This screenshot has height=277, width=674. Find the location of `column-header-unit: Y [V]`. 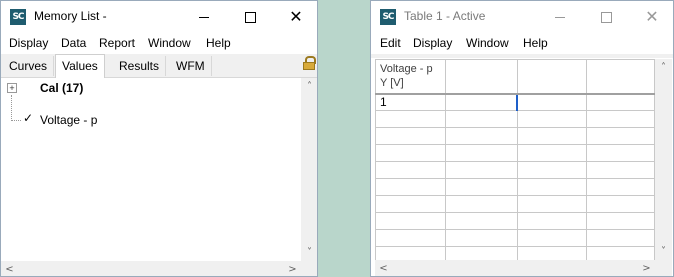

column-header-unit: Y [V] is located at coordinates (392, 83).